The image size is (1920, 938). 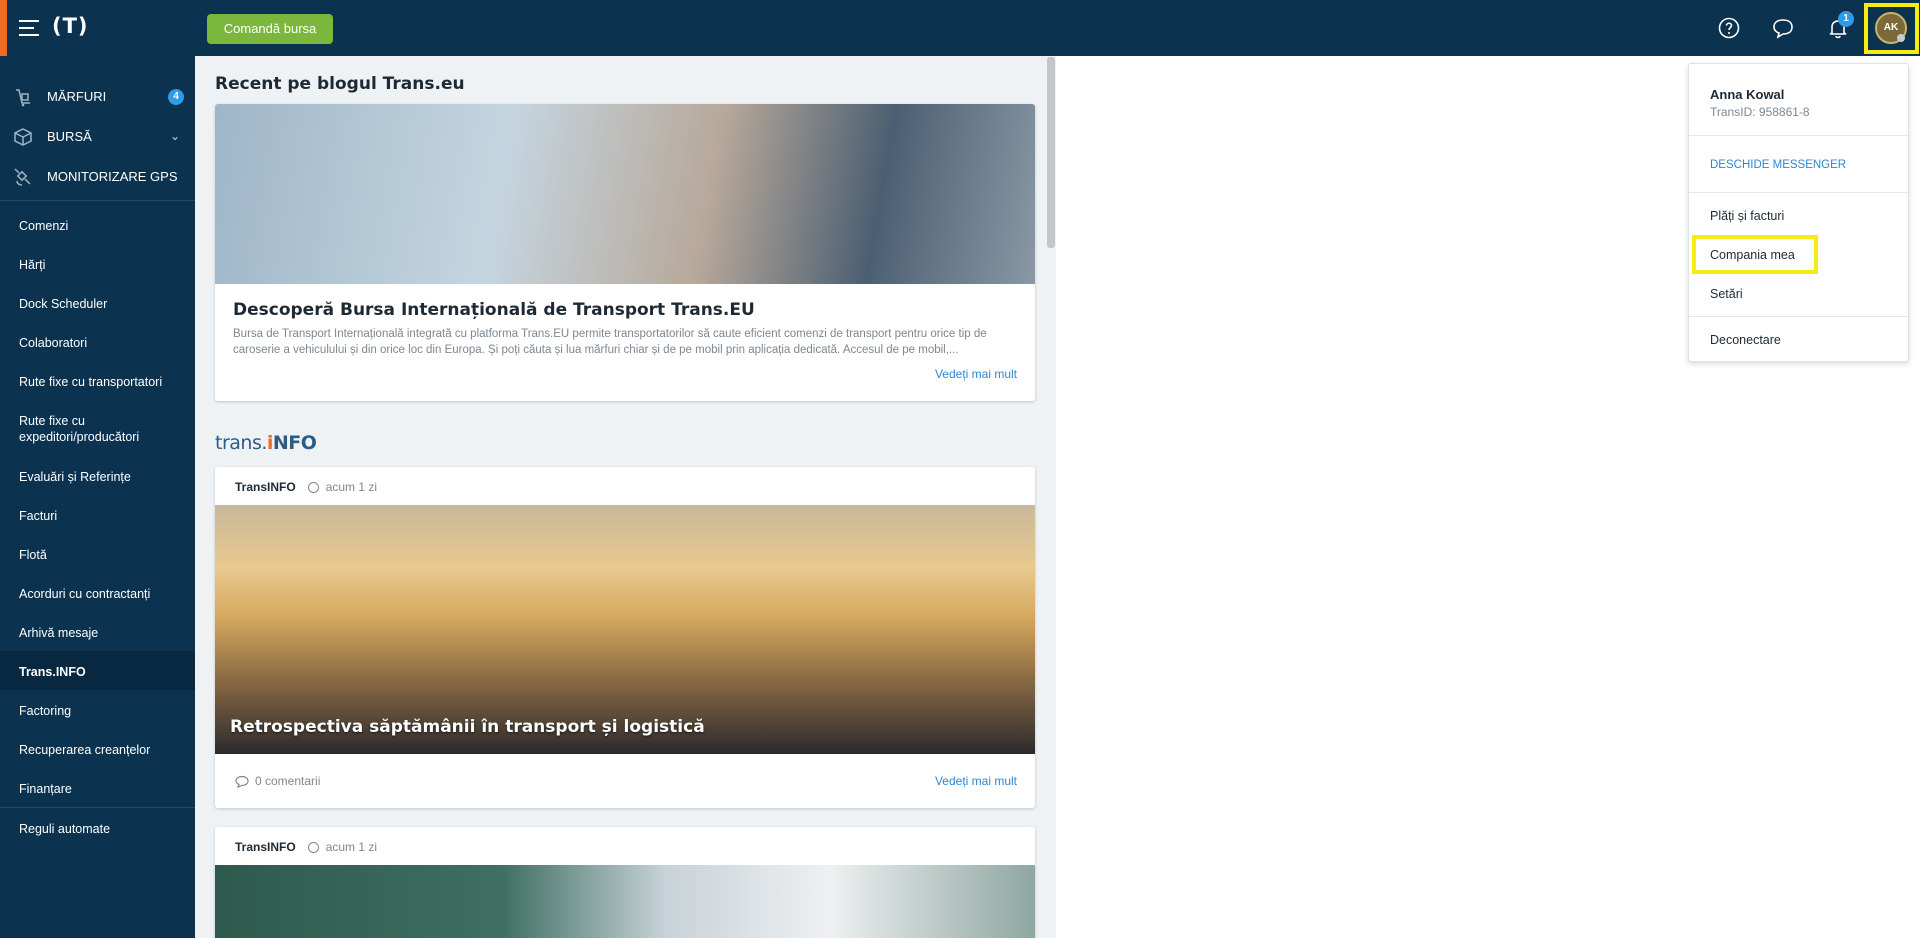 What do you see at coordinates (97, 136) in the screenshot?
I see `sidebar-item-bursa: BURSĂ ⌄` at bounding box center [97, 136].